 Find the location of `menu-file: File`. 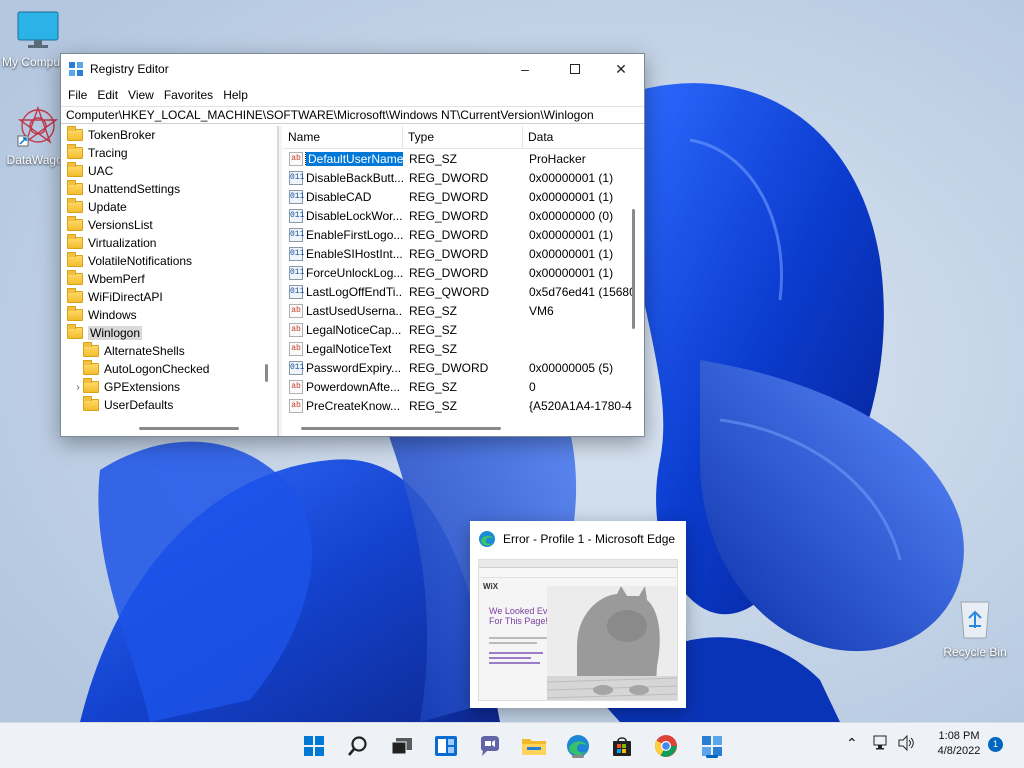

menu-file: File is located at coordinates (77, 95).